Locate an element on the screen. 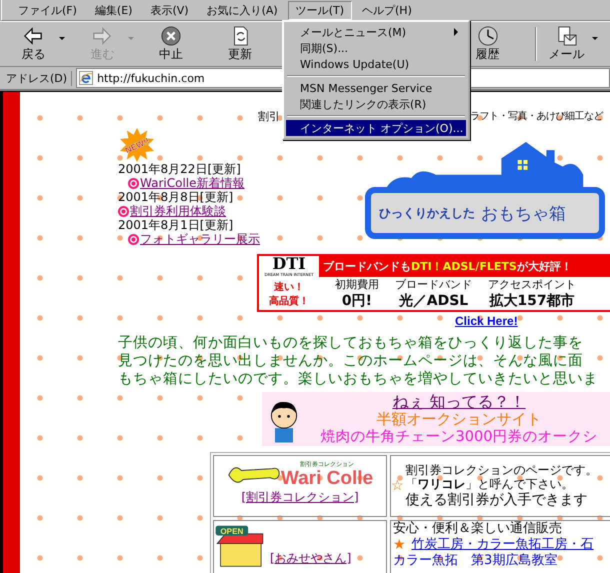 The width and height of the screenshot is (610, 573). star-icon: ☆ is located at coordinates (397, 486).